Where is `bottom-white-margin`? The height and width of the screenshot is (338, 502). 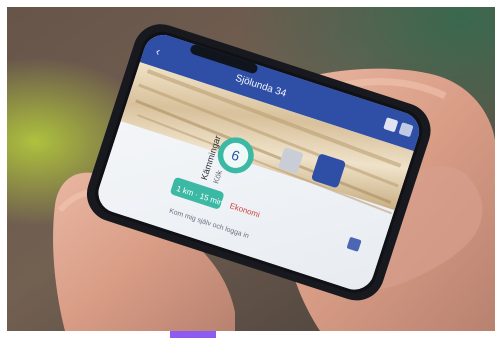 bottom-white-margin is located at coordinates (251, 334).